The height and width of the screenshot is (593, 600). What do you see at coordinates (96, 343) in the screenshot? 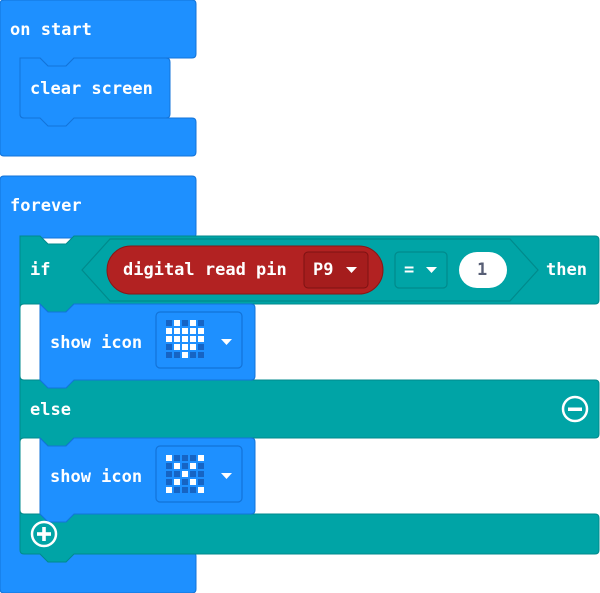
I see `show-icon-then-label: show icon` at bounding box center [96, 343].